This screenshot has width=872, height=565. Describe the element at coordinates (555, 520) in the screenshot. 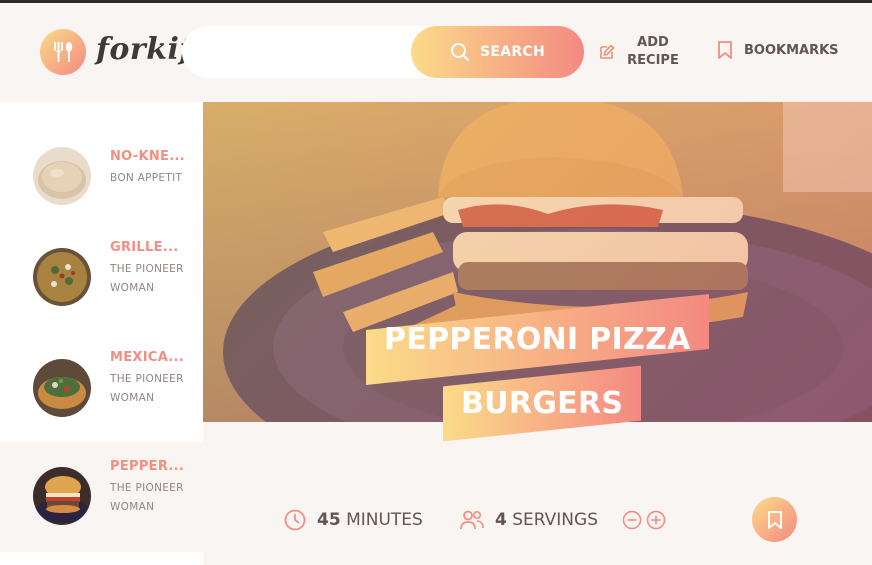

I see `servings-unit: SERVINGS` at that location.